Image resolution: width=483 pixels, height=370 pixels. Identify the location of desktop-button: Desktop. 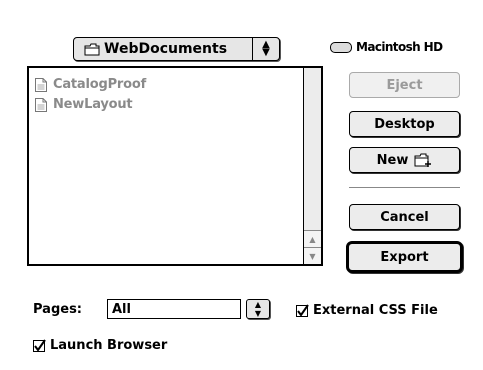
(404, 124).